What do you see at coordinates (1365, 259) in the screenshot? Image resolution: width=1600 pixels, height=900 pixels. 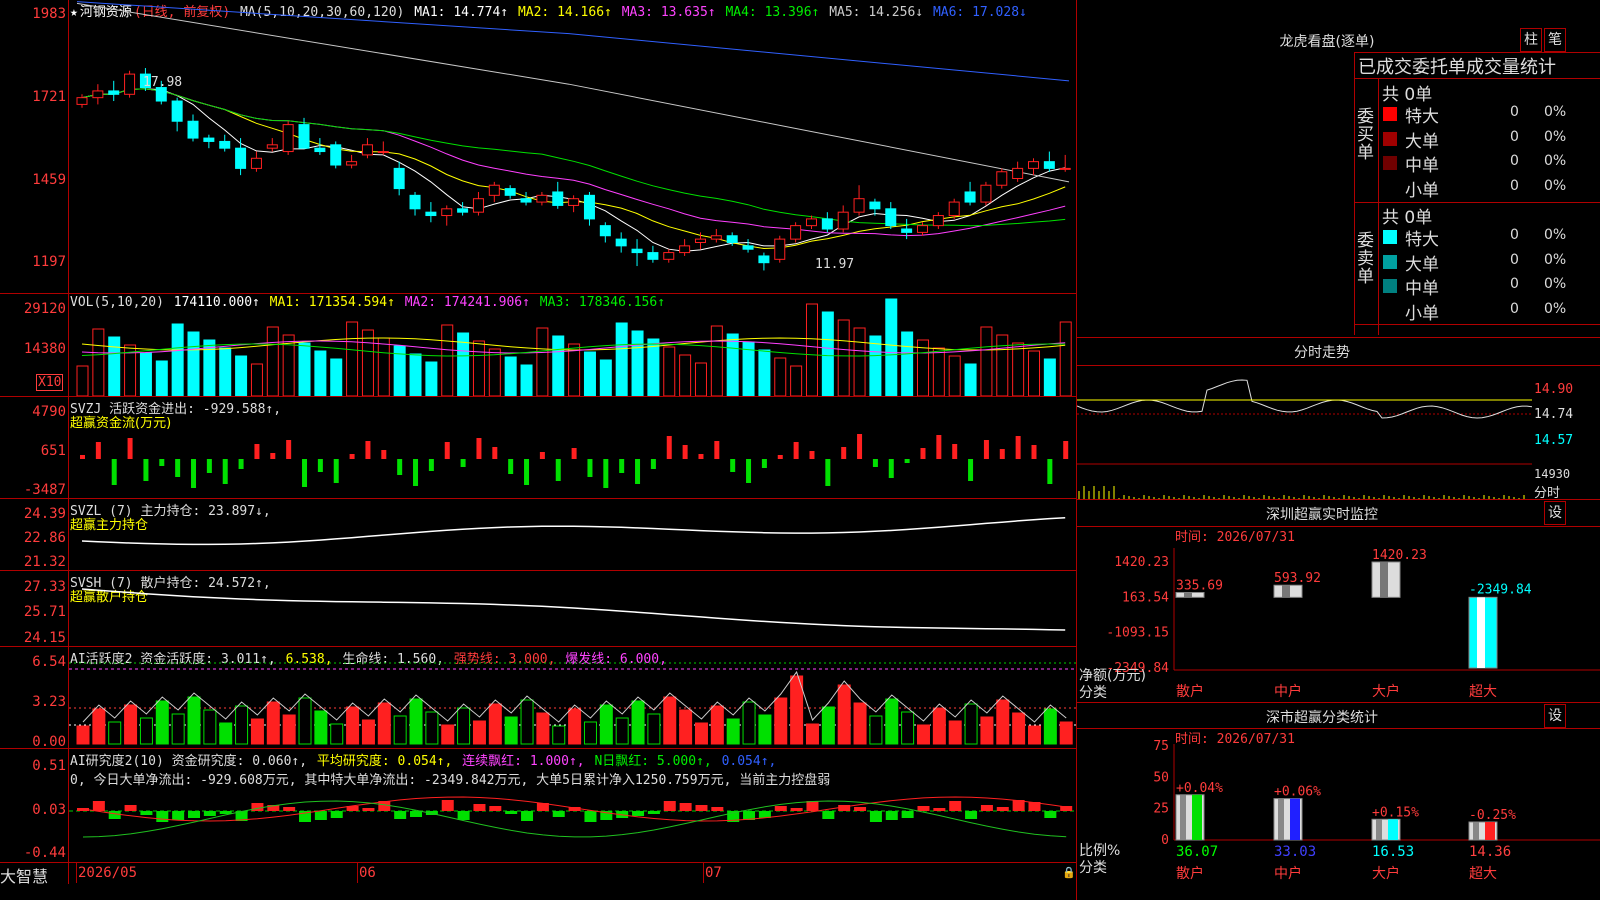 I see `sell-side-label: 委卖单` at bounding box center [1365, 259].